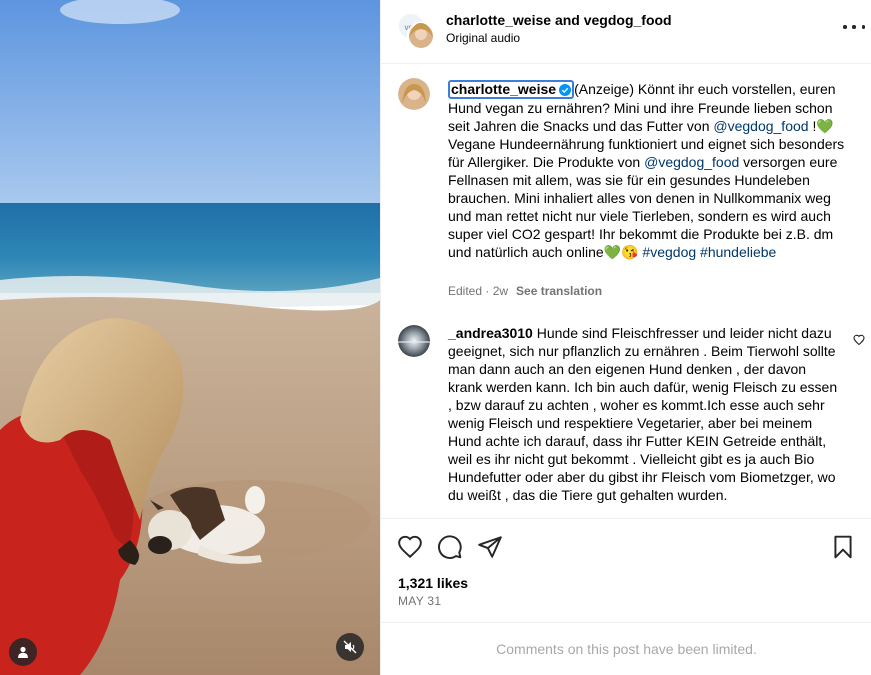  I want to click on caption-meta: Edited · 2w See translation, so click(525, 291).